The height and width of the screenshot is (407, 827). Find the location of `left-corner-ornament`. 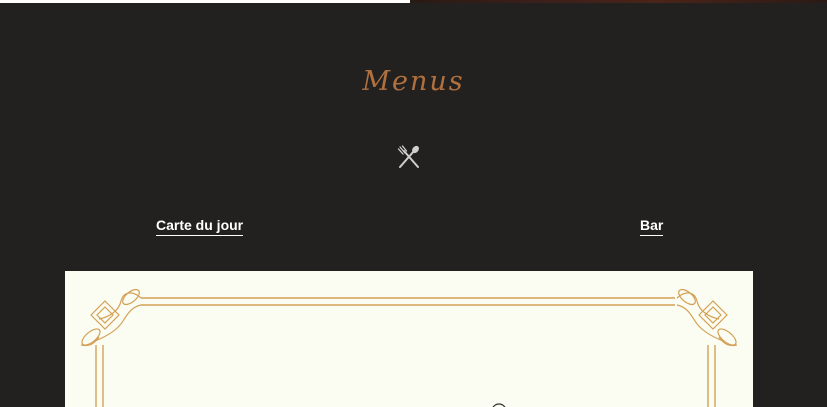

left-corner-ornament is located at coordinates (111, 317).